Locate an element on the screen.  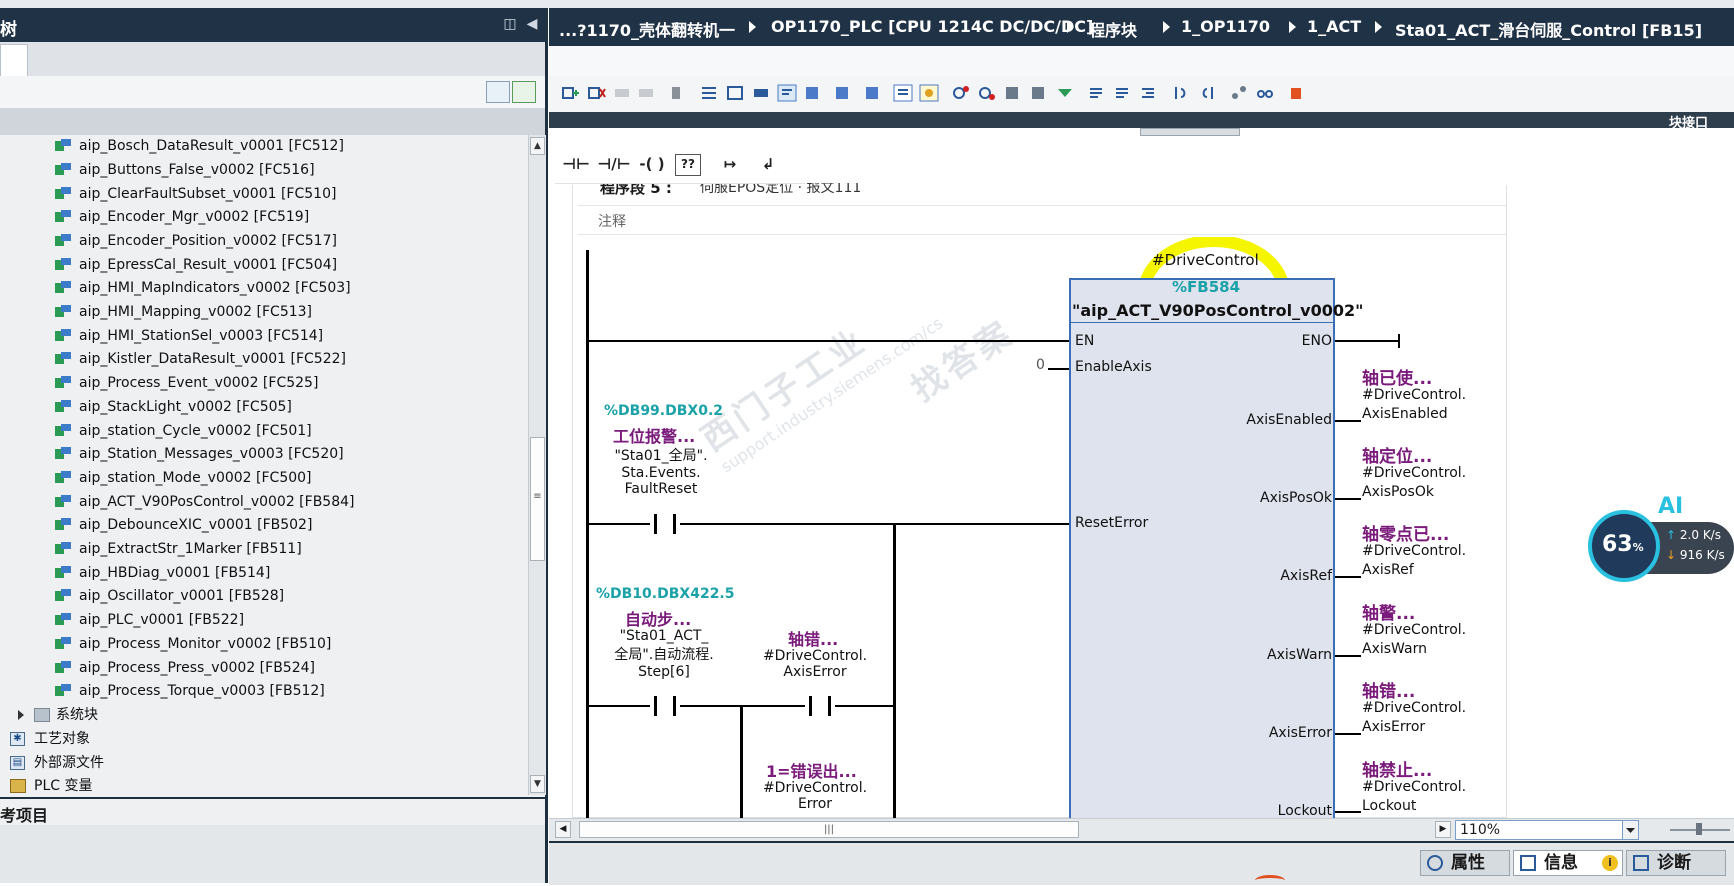
tag-information-icon is located at coordinates (903, 93).